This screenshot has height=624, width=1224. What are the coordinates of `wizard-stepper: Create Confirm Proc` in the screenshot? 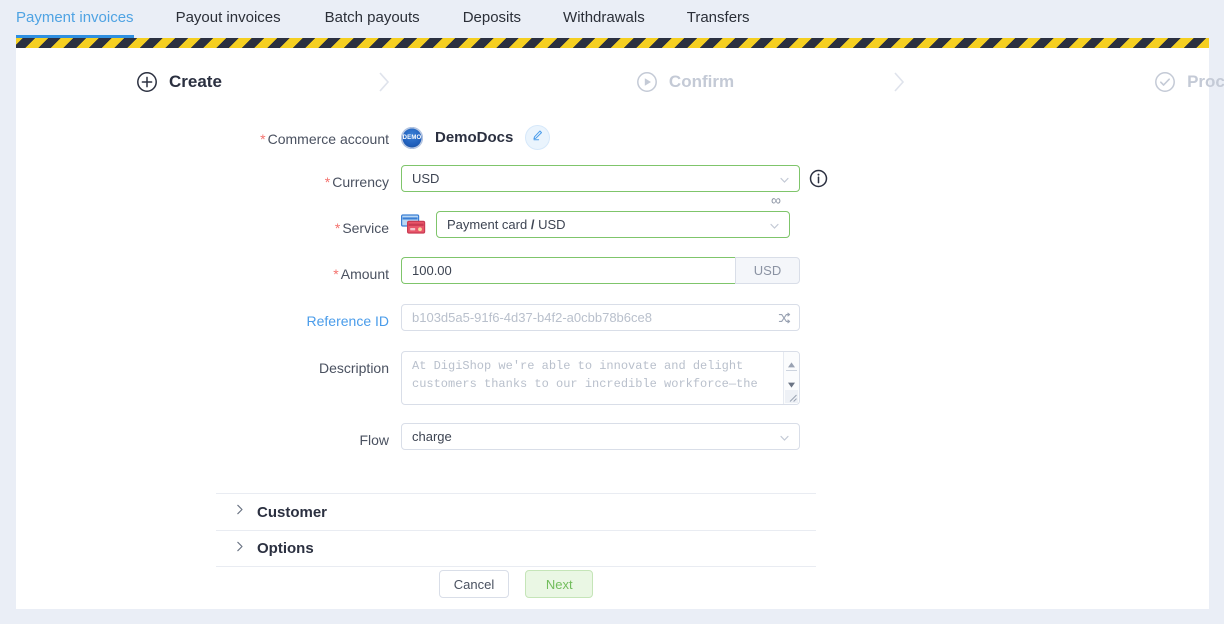 It's located at (620, 82).